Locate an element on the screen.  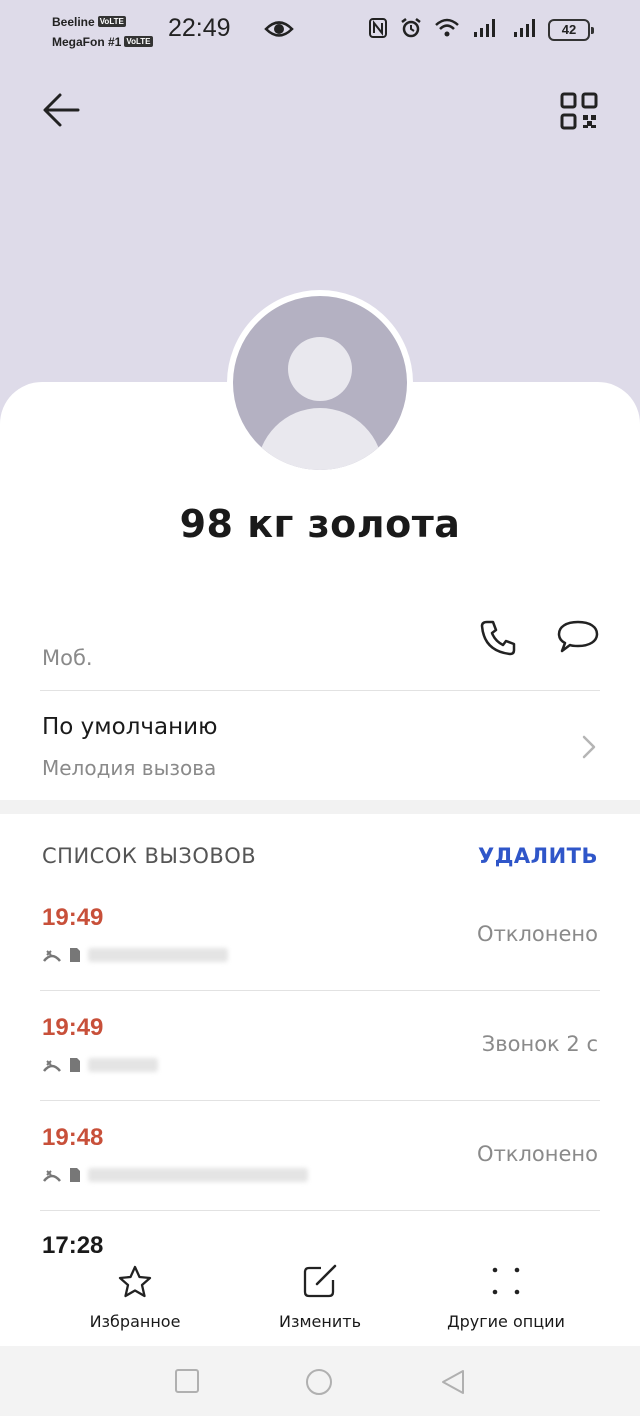
status-bar: Beeline VoLTE MegaFon #1 VoLTE 22:49 42 is located at coordinates (320, 31).